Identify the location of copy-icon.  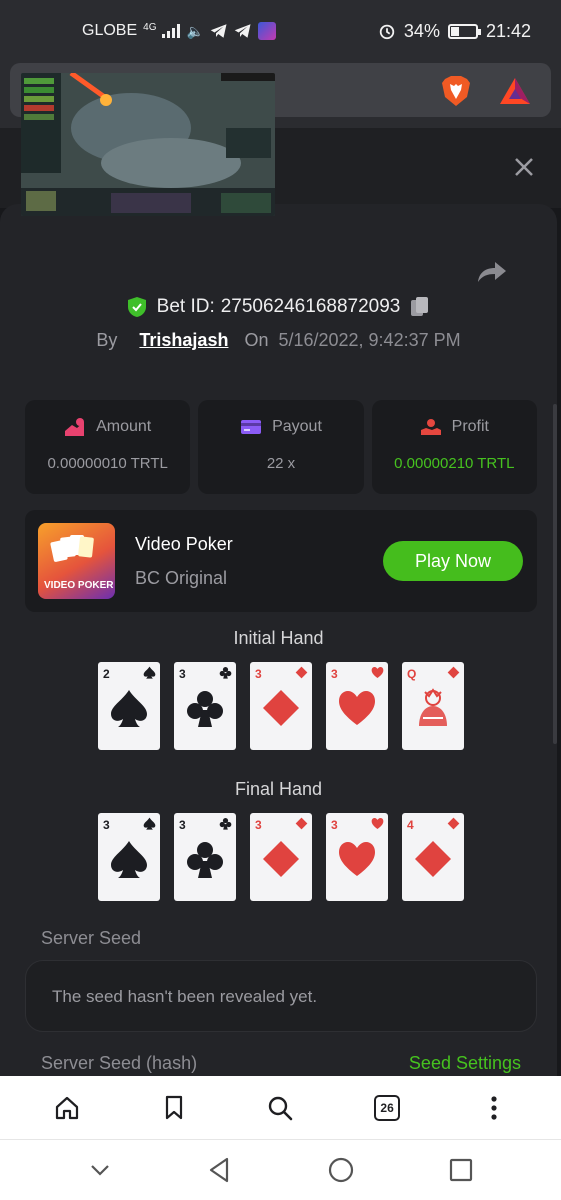
(420, 307).